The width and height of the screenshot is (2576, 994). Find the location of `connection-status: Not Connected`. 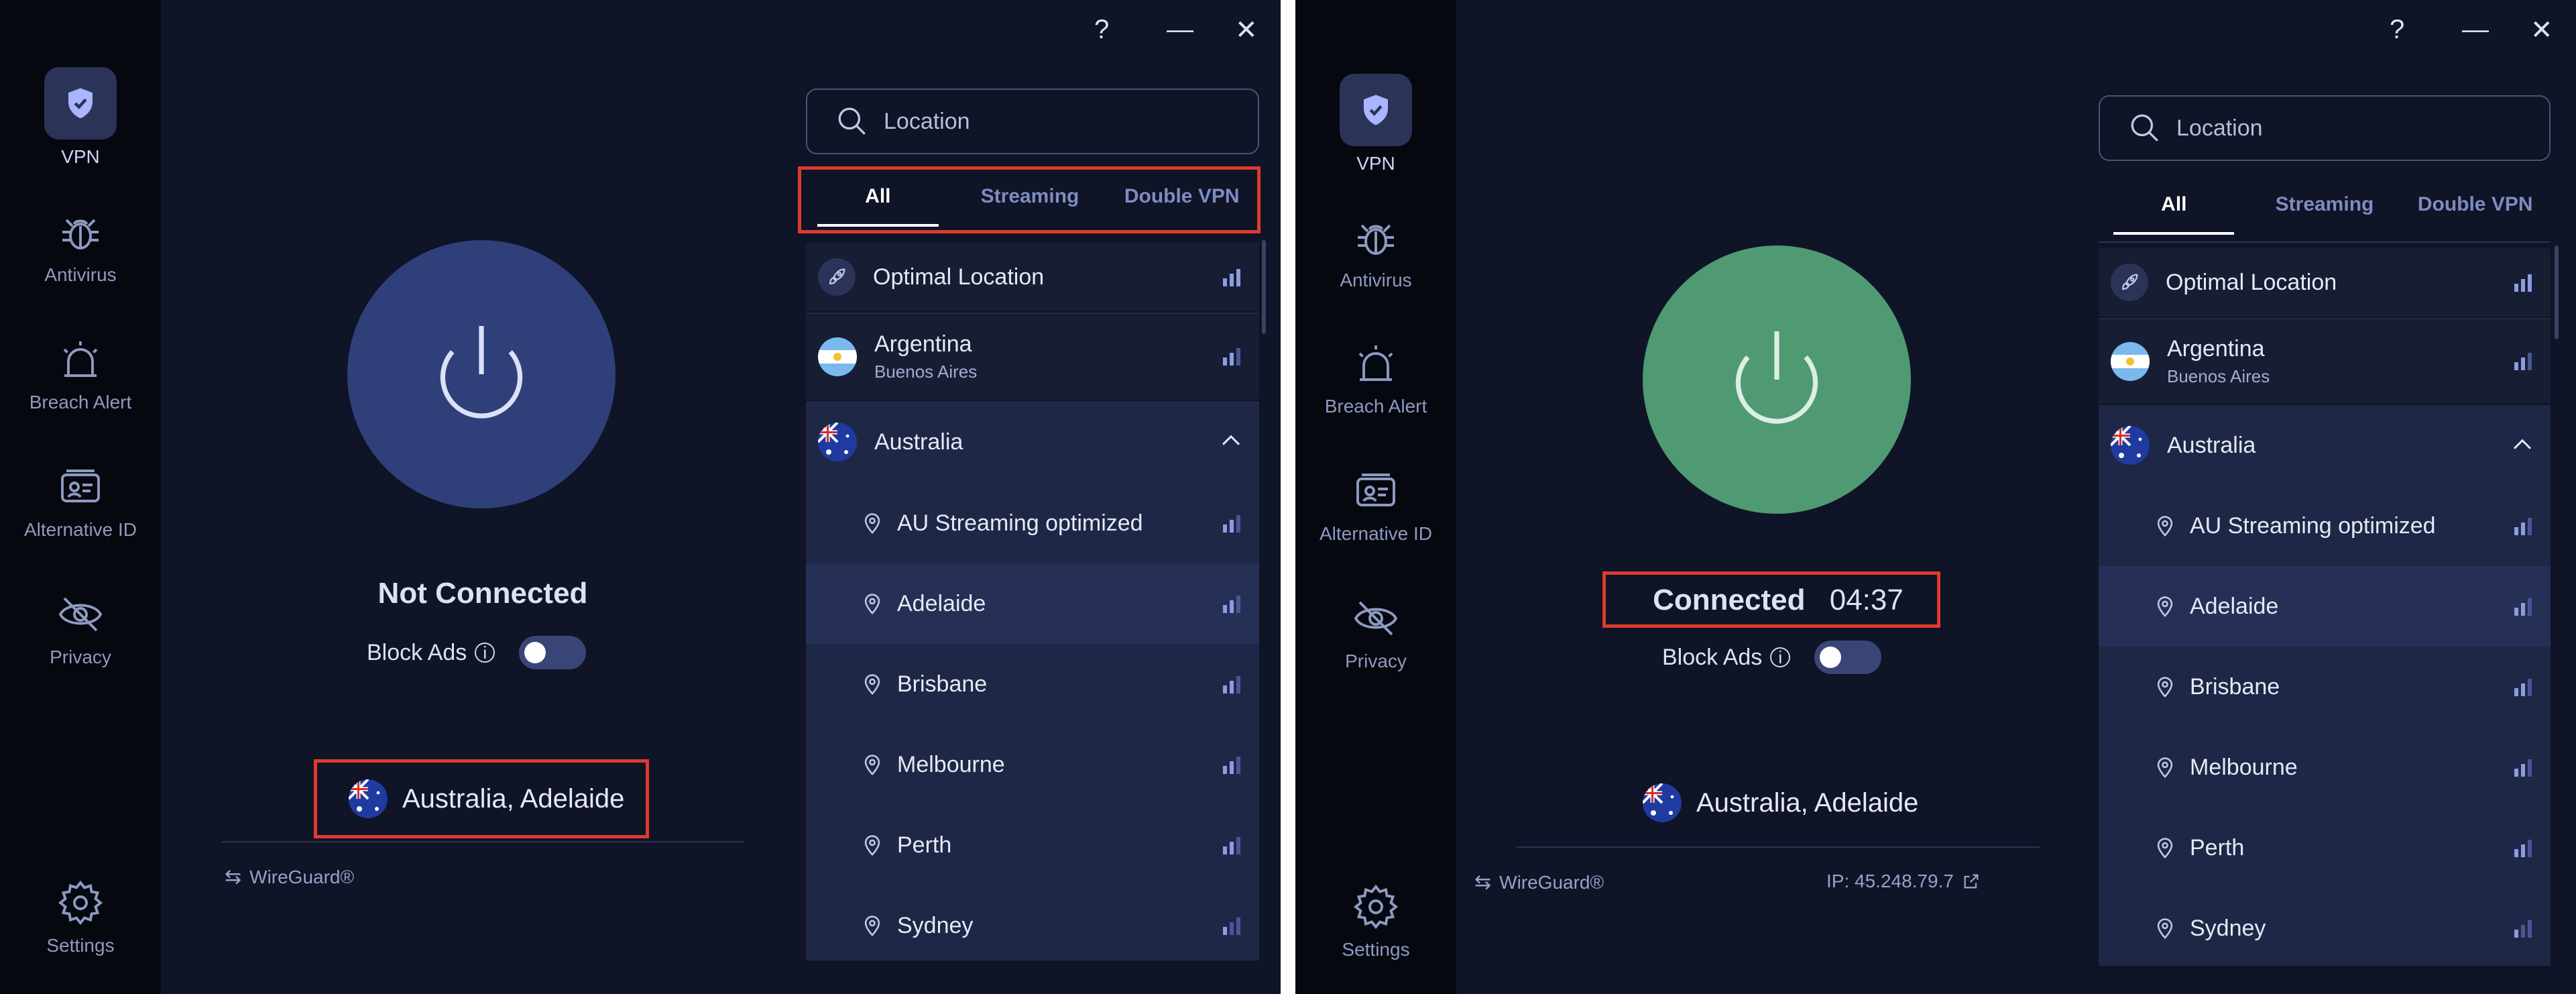

connection-status: Not Connected is located at coordinates (482, 593).